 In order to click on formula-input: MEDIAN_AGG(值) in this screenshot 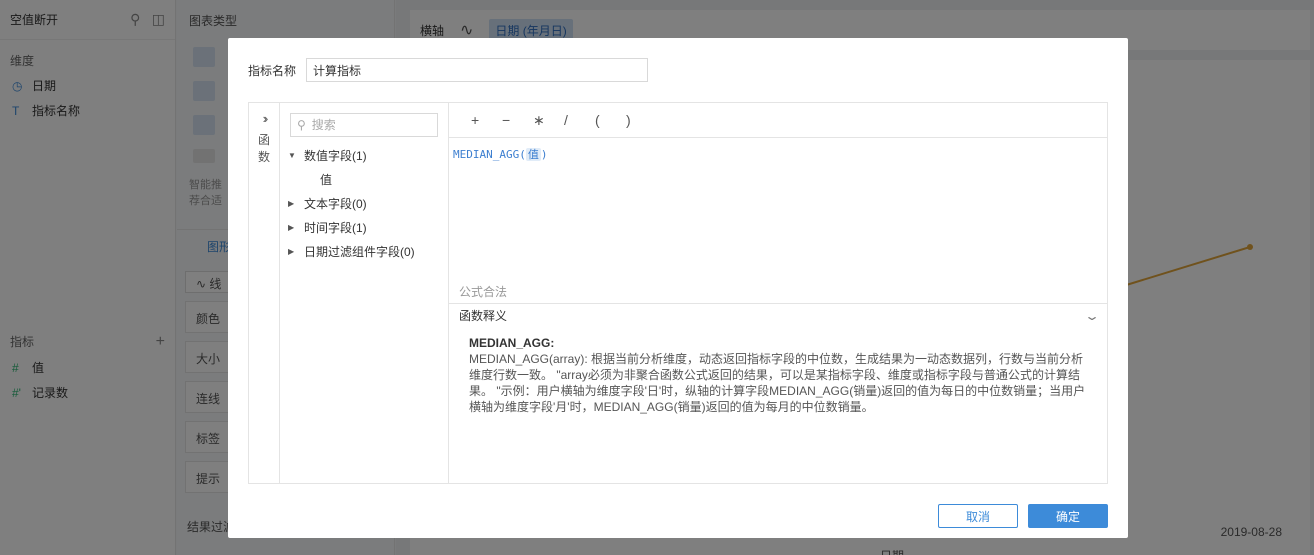, I will do `click(778, 210)`.